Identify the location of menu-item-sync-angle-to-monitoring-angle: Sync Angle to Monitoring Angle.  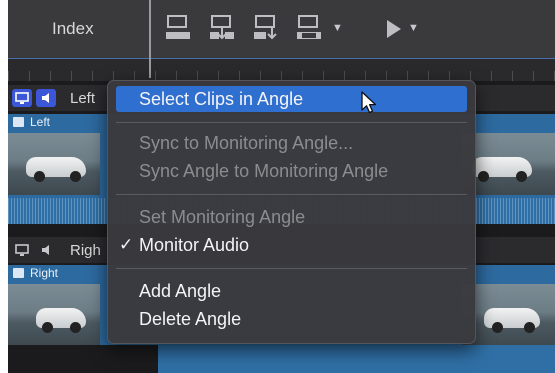
(291, 171).